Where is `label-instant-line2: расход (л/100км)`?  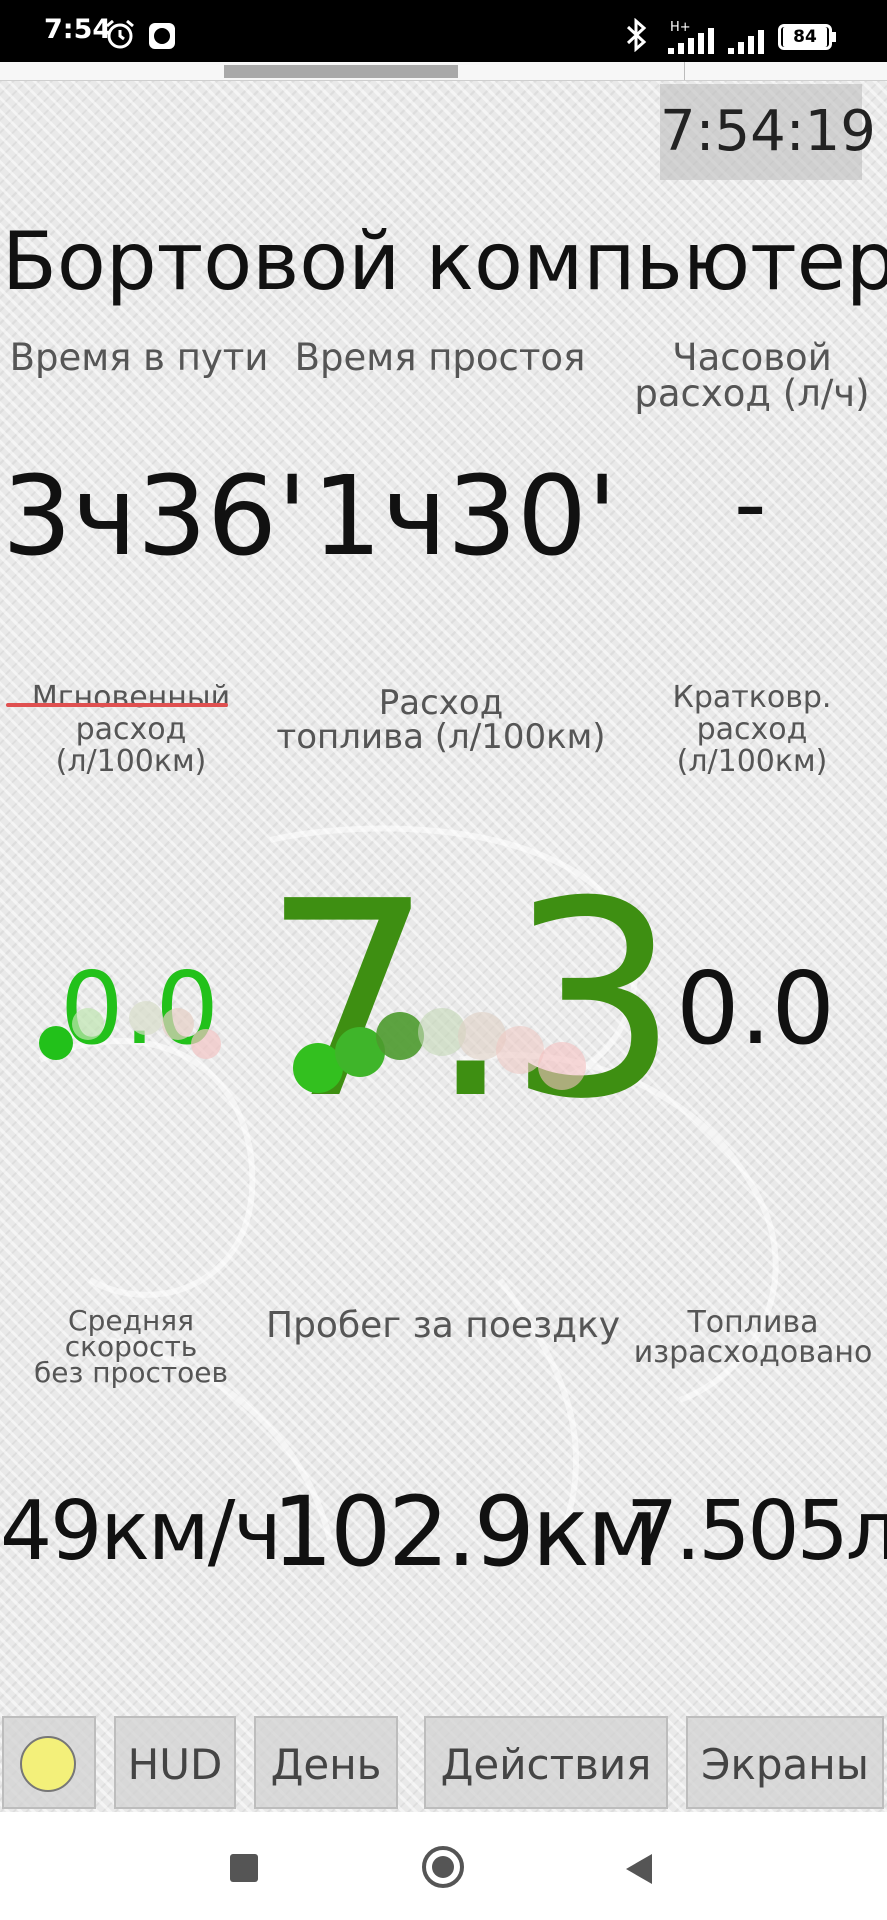 label-instant-line2: расход (л/100км) is located at coordinates (131, 745).